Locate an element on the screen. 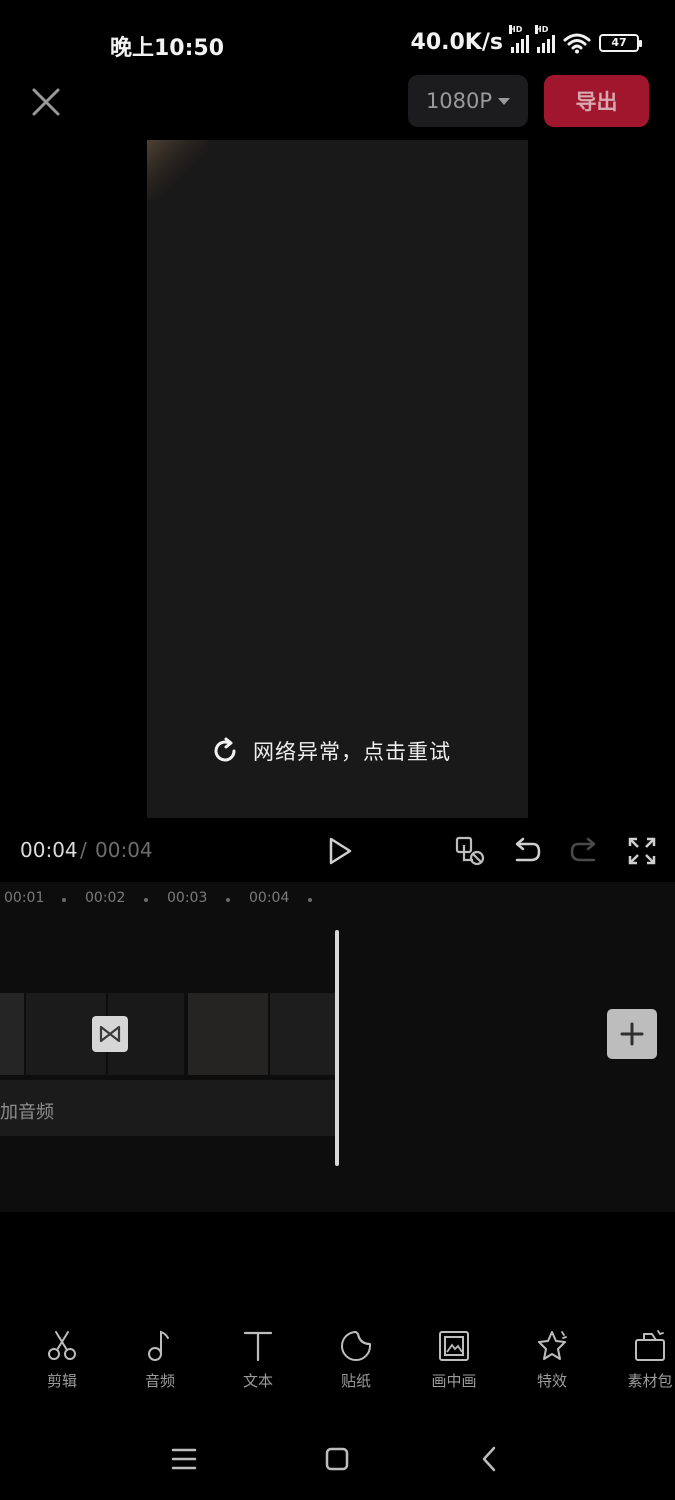 The height and width of the screenshot is (1500, 675). toolbar-item-sticker: 贴纸 is located at coordinates (356, 1359).